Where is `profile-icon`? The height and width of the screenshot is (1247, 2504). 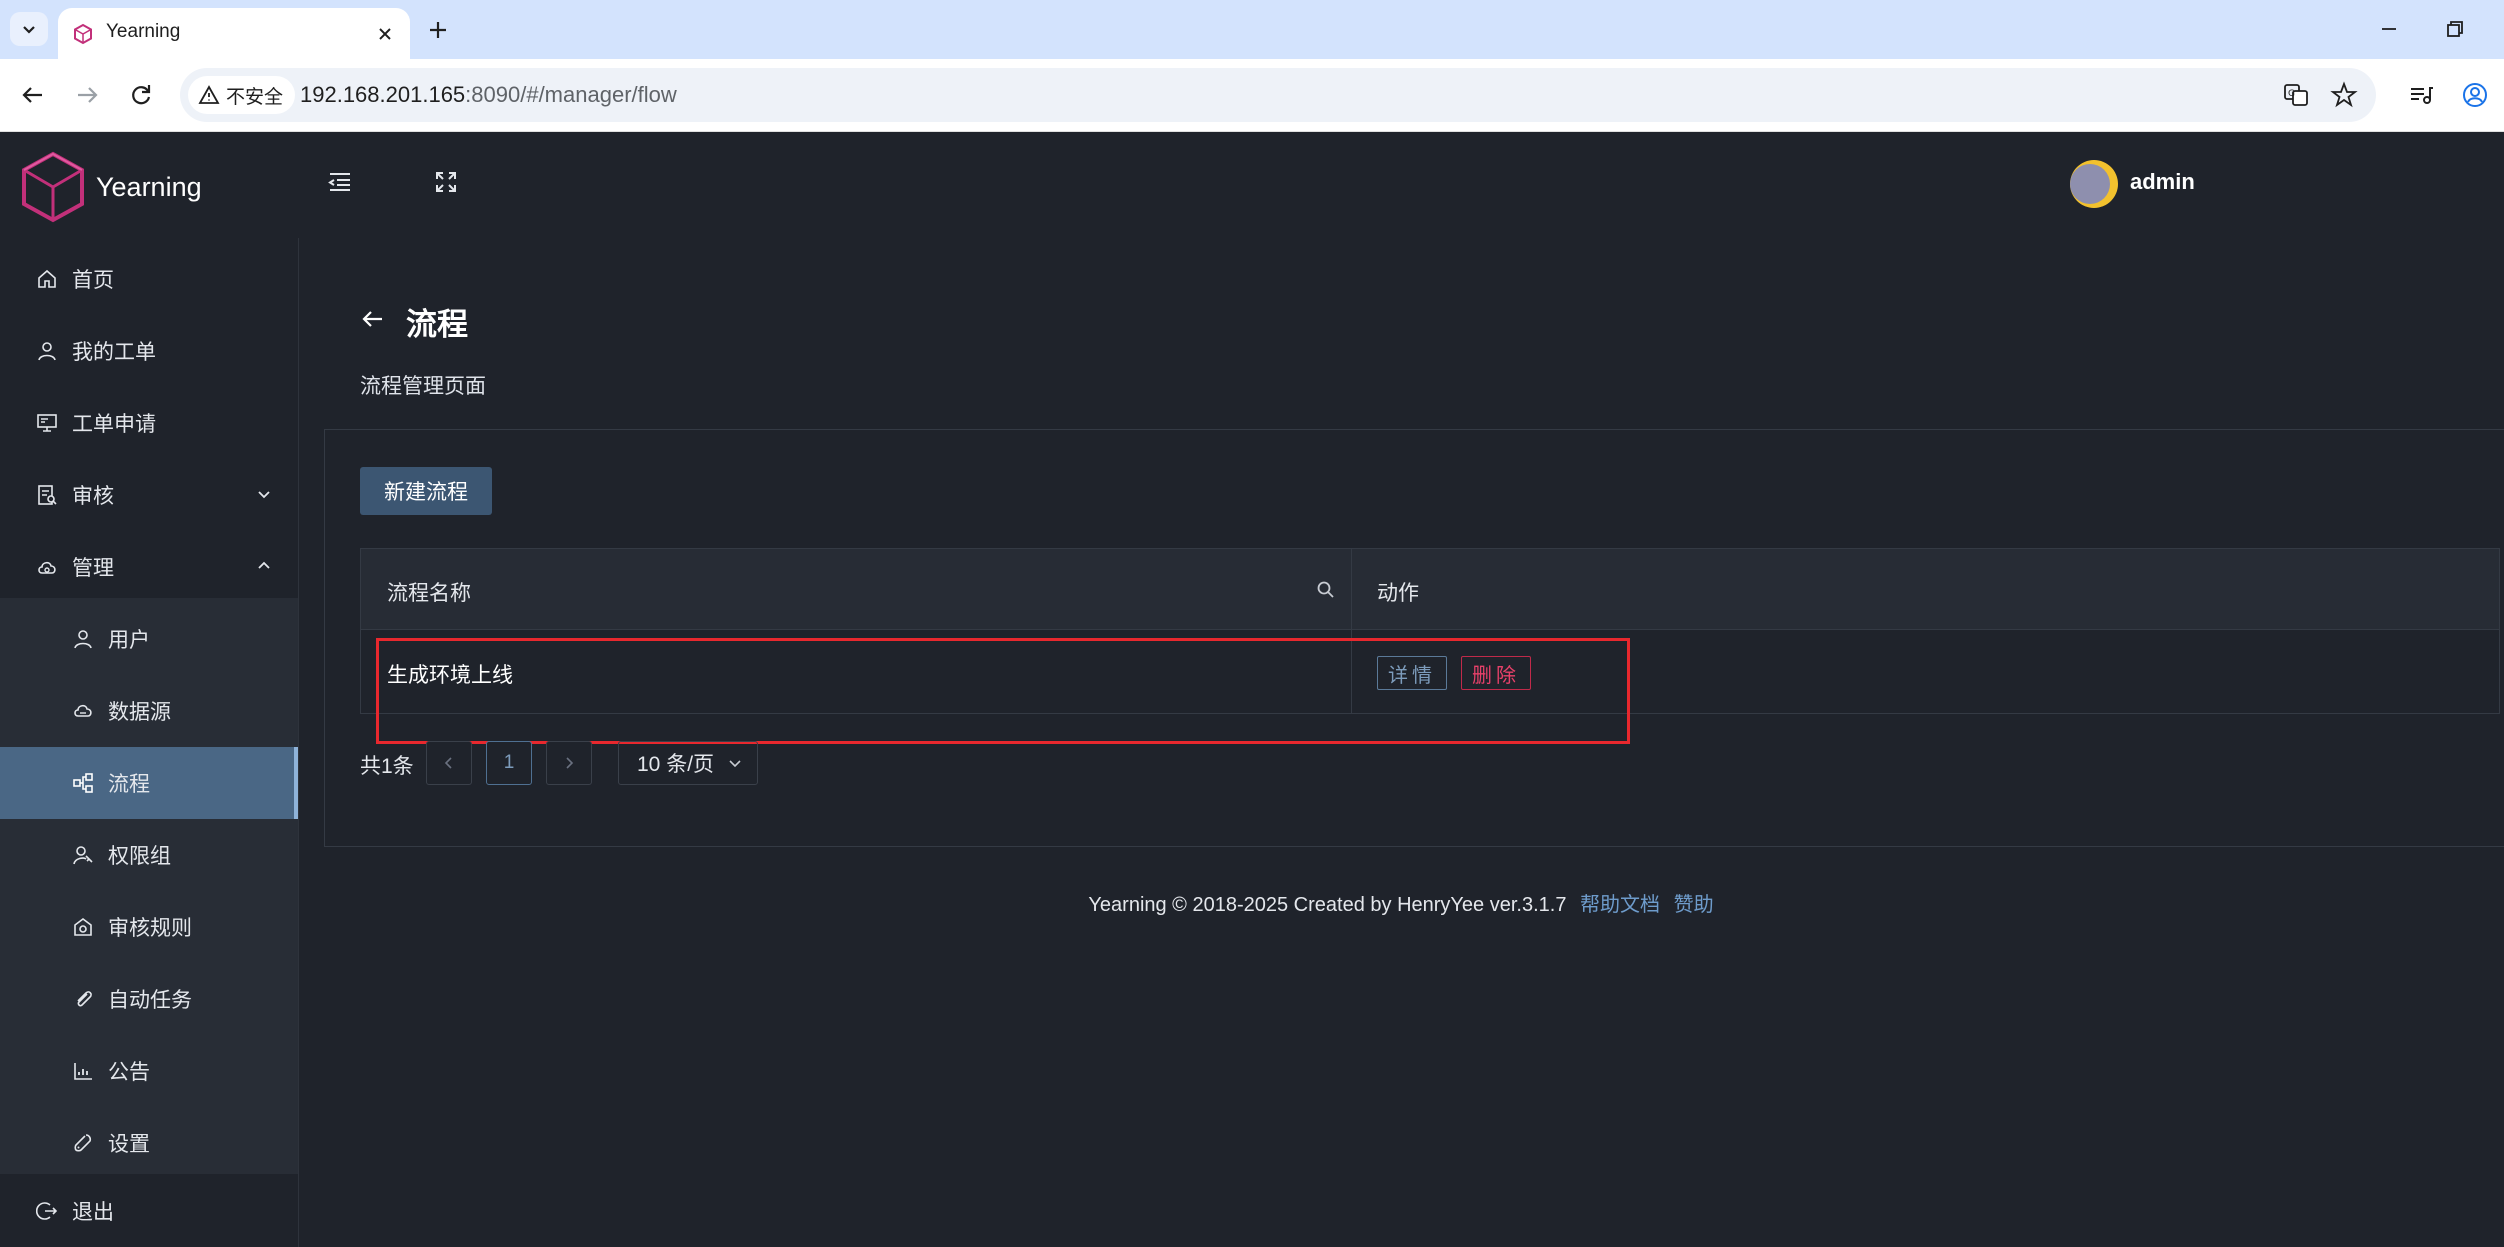
profile-icon is located at coordinates (2475, 95).